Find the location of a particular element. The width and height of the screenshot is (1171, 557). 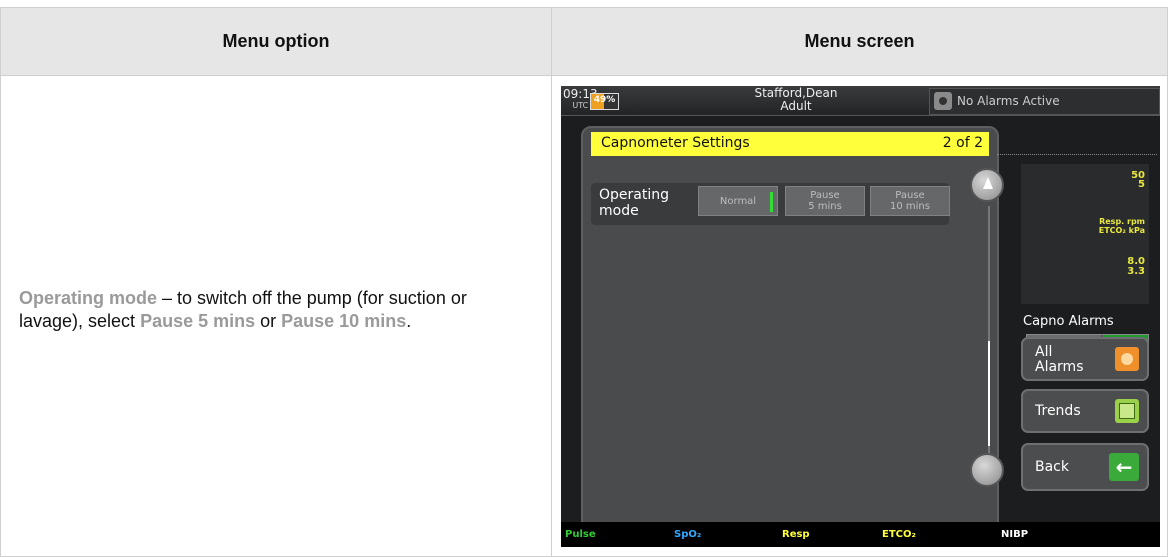

menu-title-bar: Capnometer Settings 2 of 2 is located at coordinates (790, 144).